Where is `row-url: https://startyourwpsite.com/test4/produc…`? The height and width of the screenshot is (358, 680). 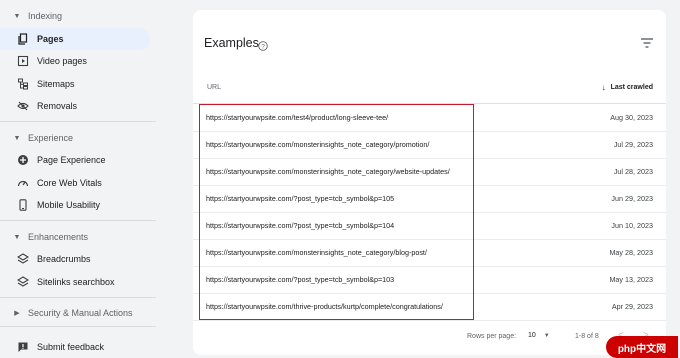
row-url: https://startyourwpsite.com/test4/produc… is located at coordinates (297, 117).